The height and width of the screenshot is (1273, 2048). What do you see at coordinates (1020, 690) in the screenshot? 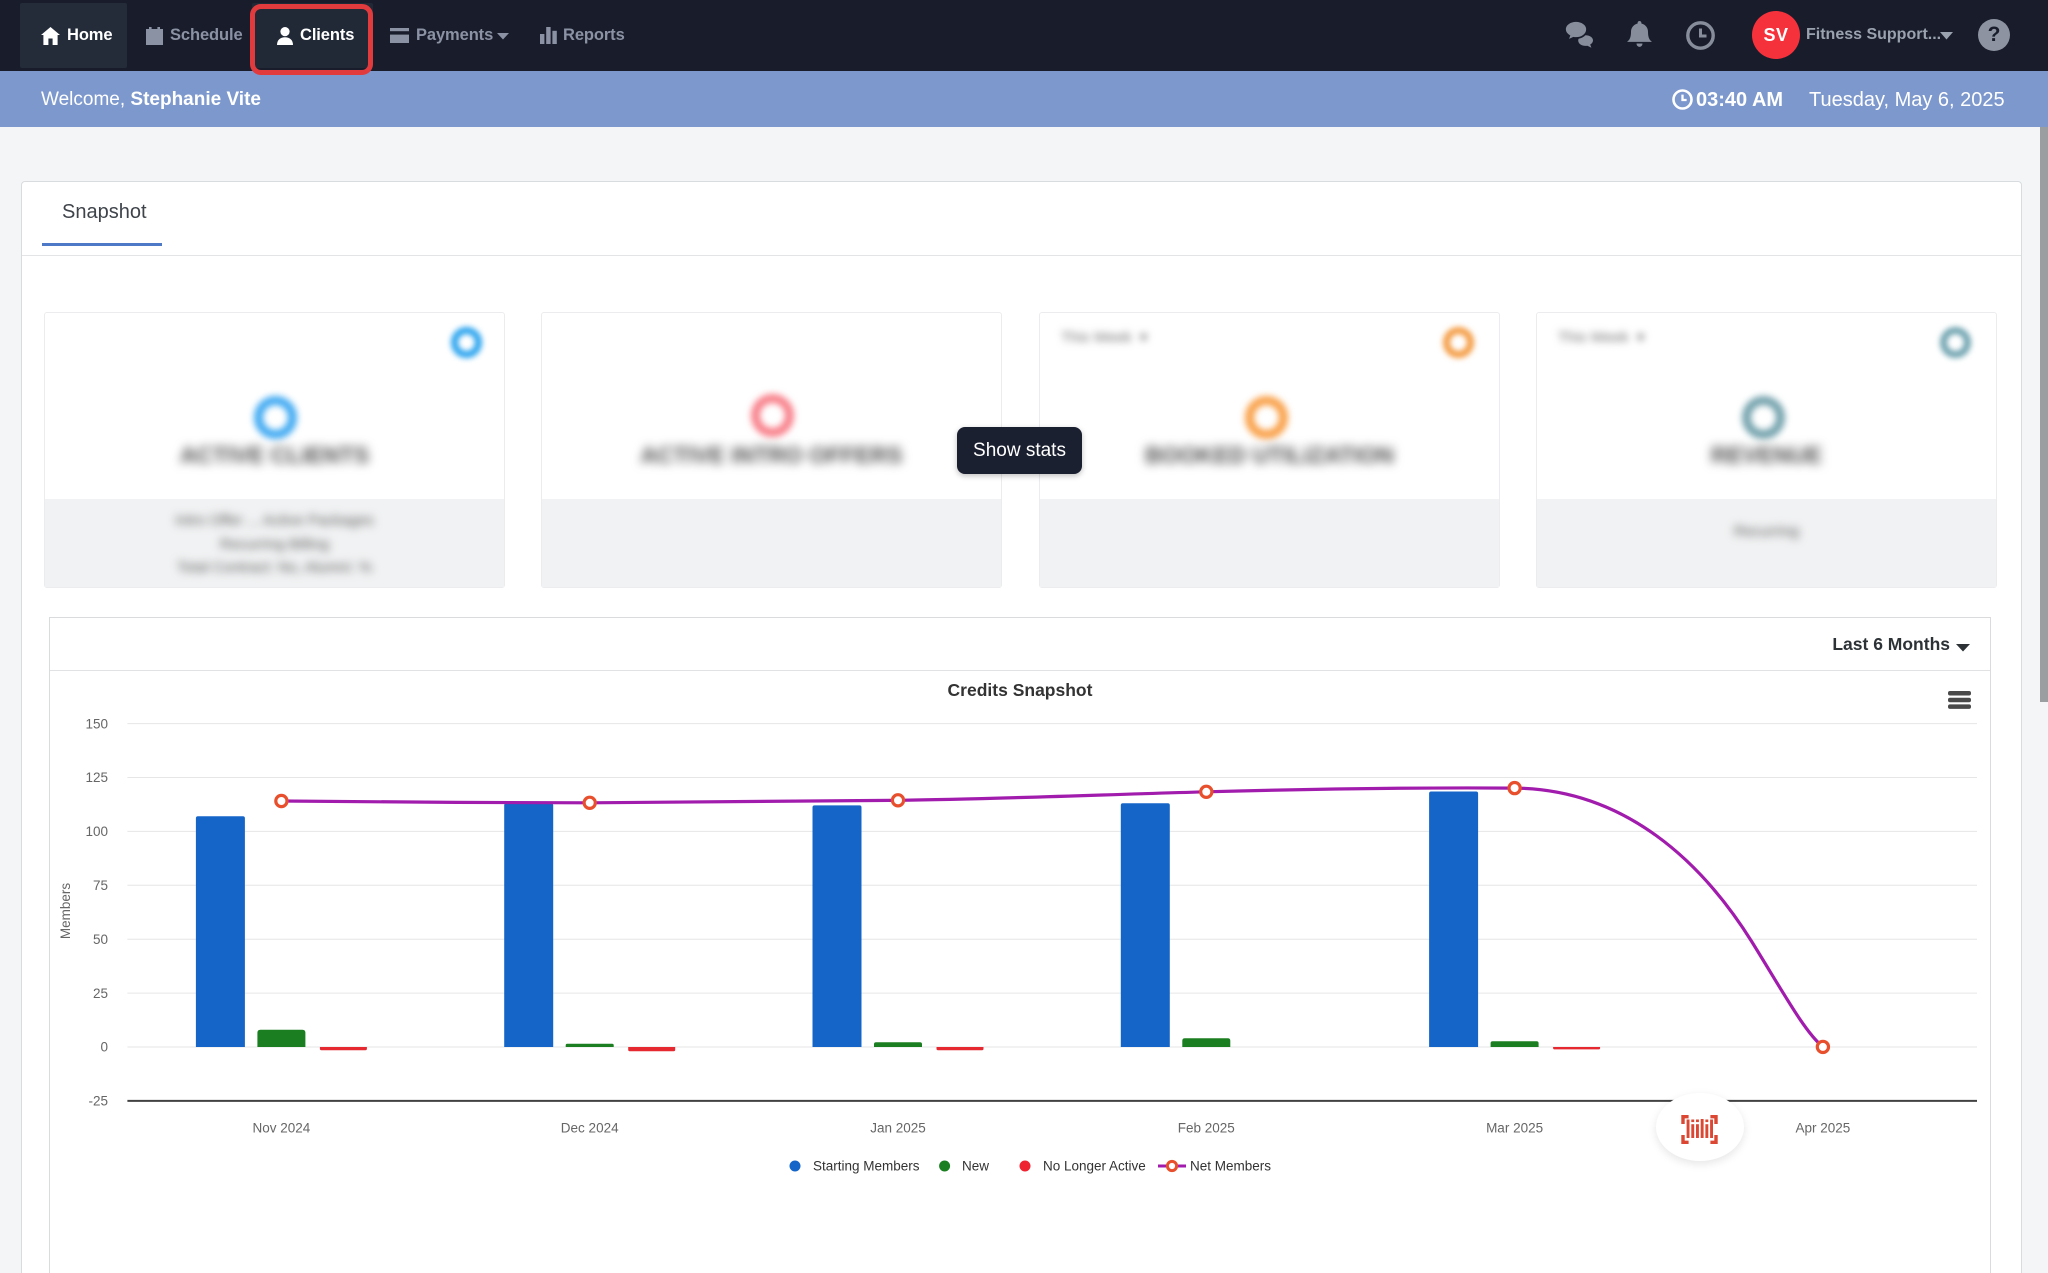
I see `svg-text: Credits Snapshot` at bounding box center [1020, 690].